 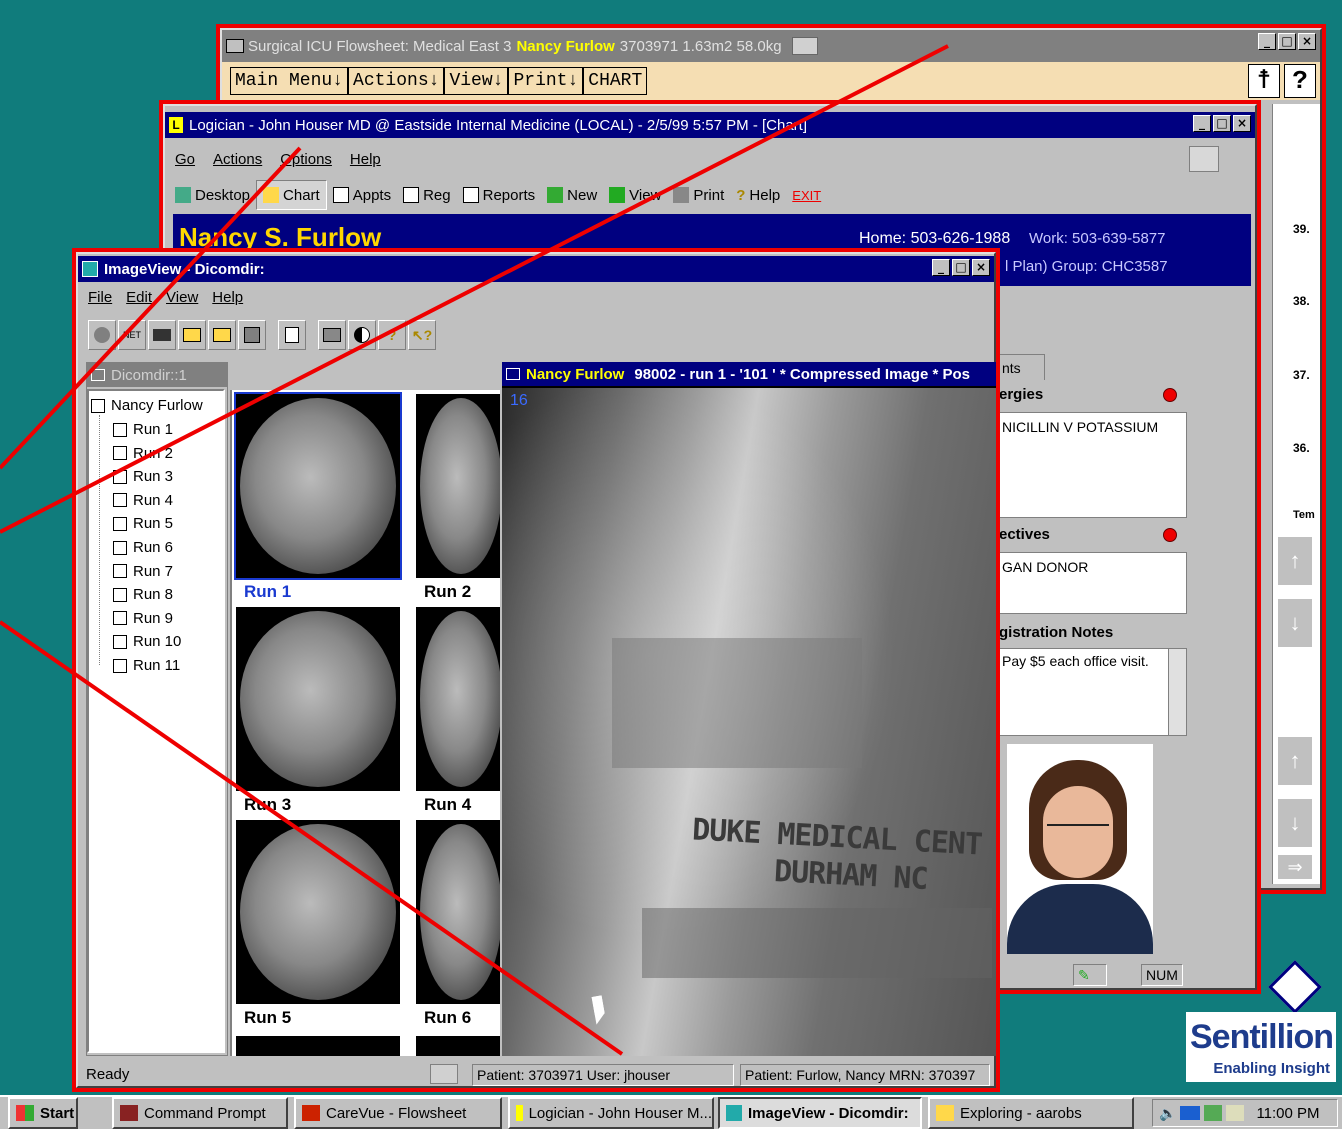 What do you see at coordinates (820, 1113) in the screenshot?
I see `task-imageview: ImageView - Dicomdir:` at bounding box center [820, 1113].